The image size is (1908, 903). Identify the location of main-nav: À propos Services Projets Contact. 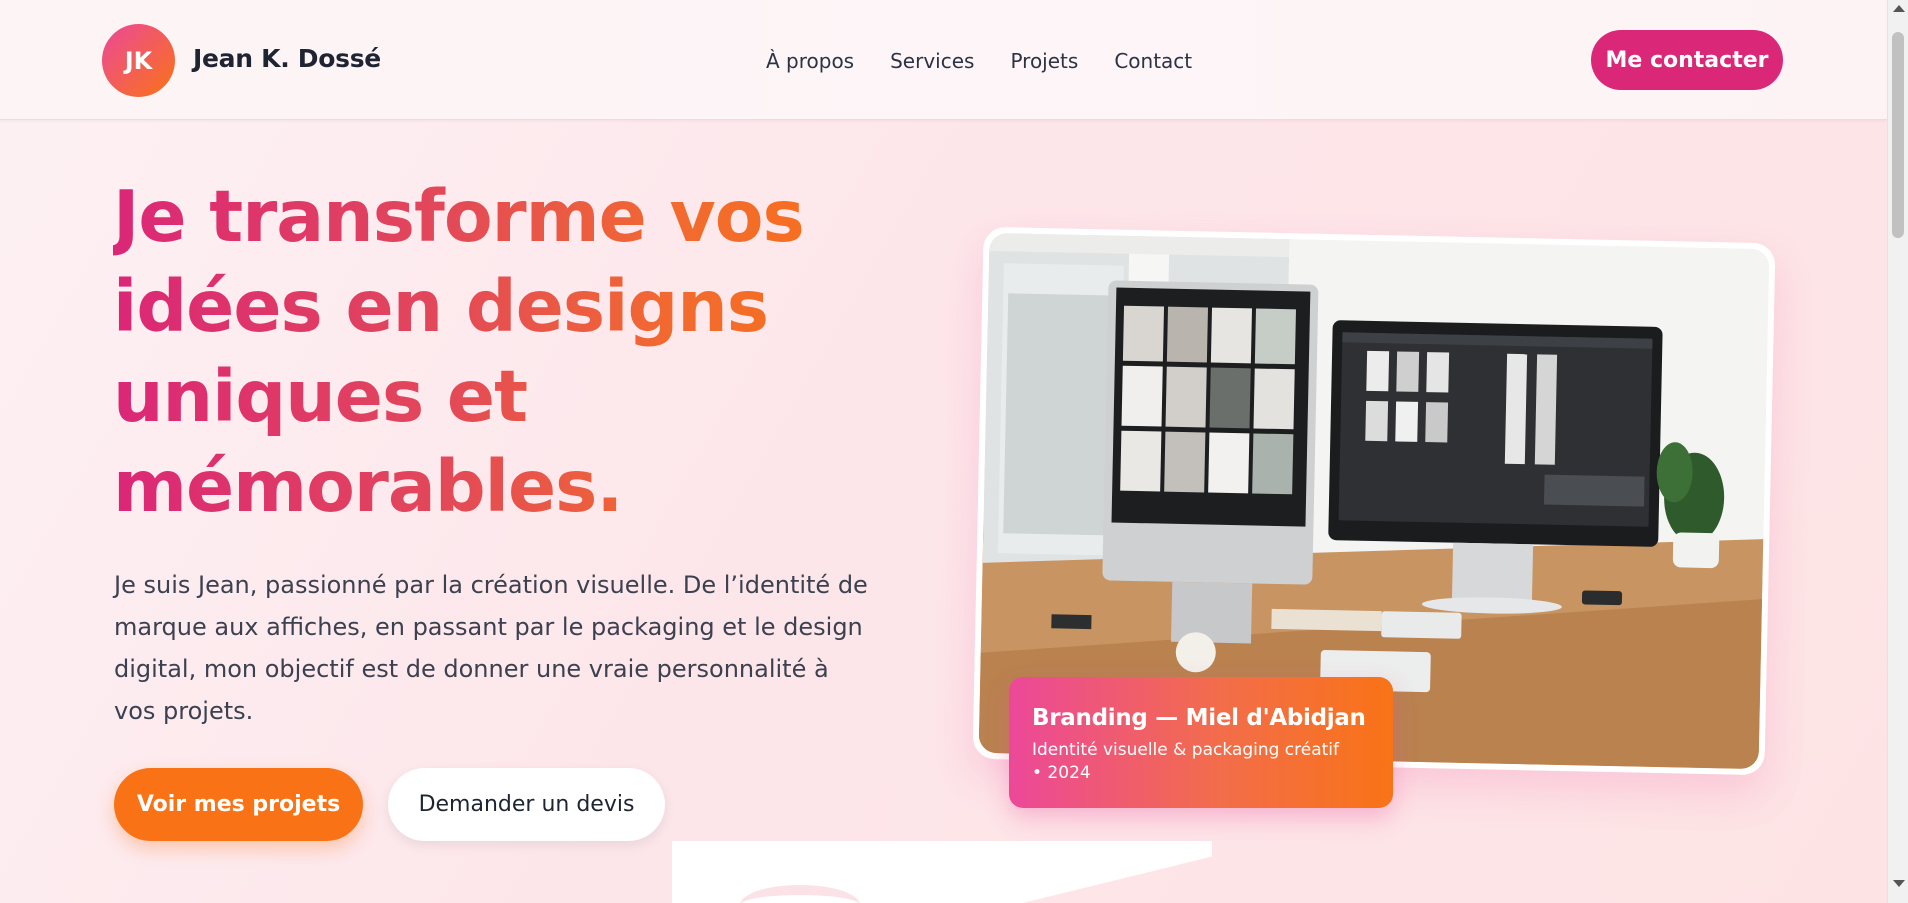
(979, 61).